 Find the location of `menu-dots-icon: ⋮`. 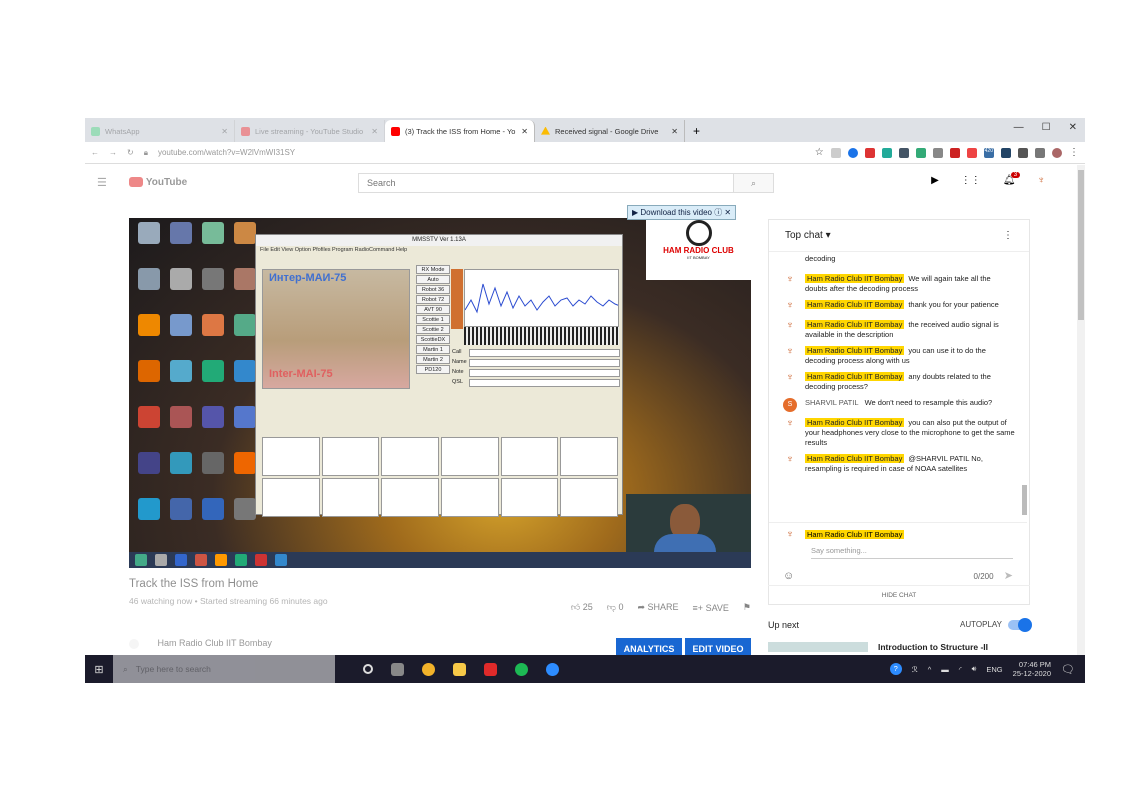

menu-dots-icon: ⋮ is located at coordinates (1074, 152).